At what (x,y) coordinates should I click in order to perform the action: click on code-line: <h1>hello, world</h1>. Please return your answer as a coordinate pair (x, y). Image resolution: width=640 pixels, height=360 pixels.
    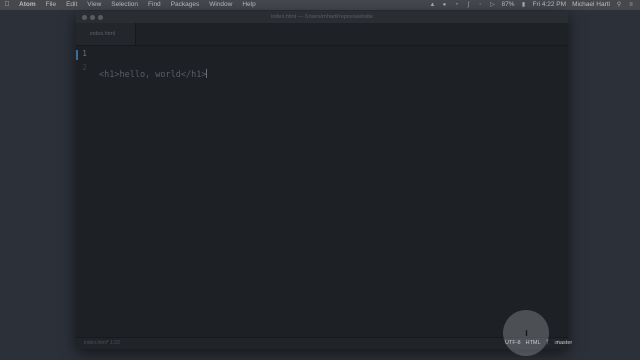
    Looking at the image, I should click on (153, 75).